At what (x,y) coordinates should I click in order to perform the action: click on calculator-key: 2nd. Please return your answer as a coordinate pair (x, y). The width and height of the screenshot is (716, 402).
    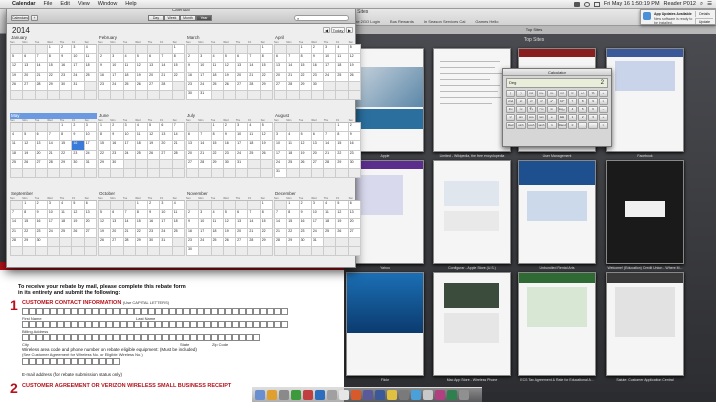
    Looking at the image, I should click on (511, 101).